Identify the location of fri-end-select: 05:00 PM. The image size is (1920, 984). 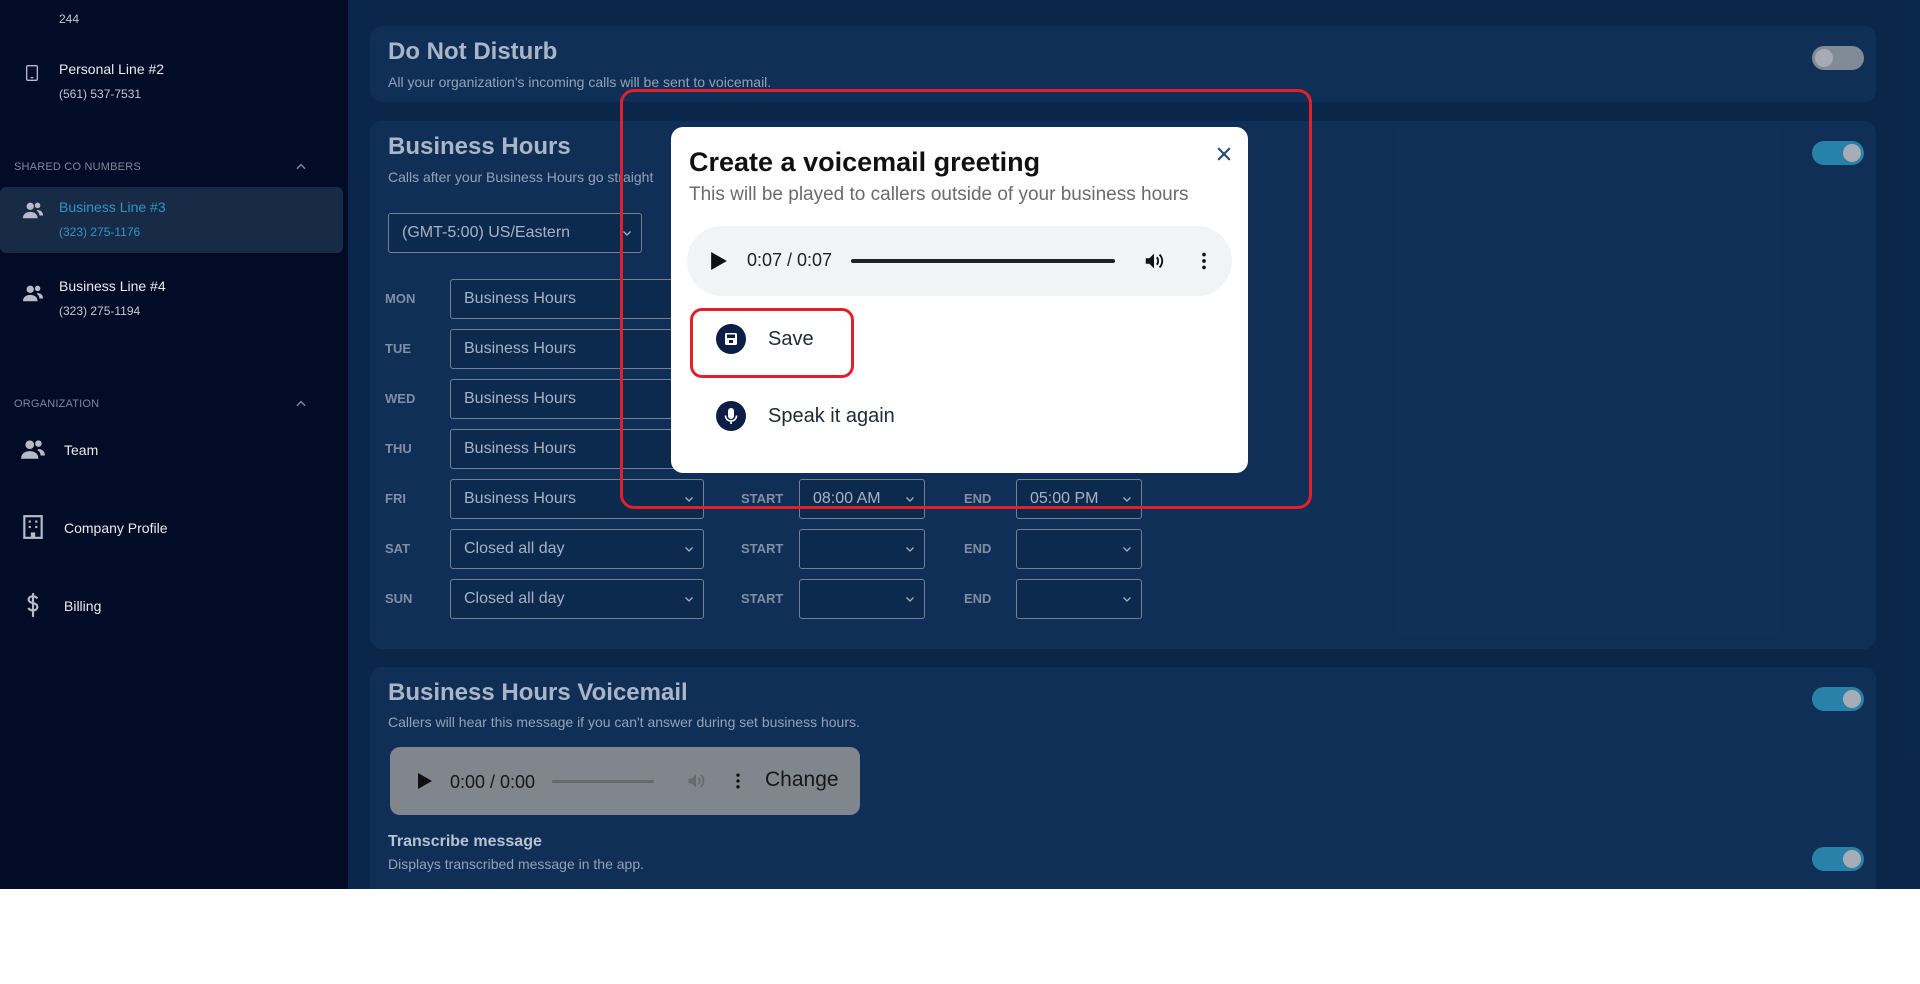
(1079, 499).